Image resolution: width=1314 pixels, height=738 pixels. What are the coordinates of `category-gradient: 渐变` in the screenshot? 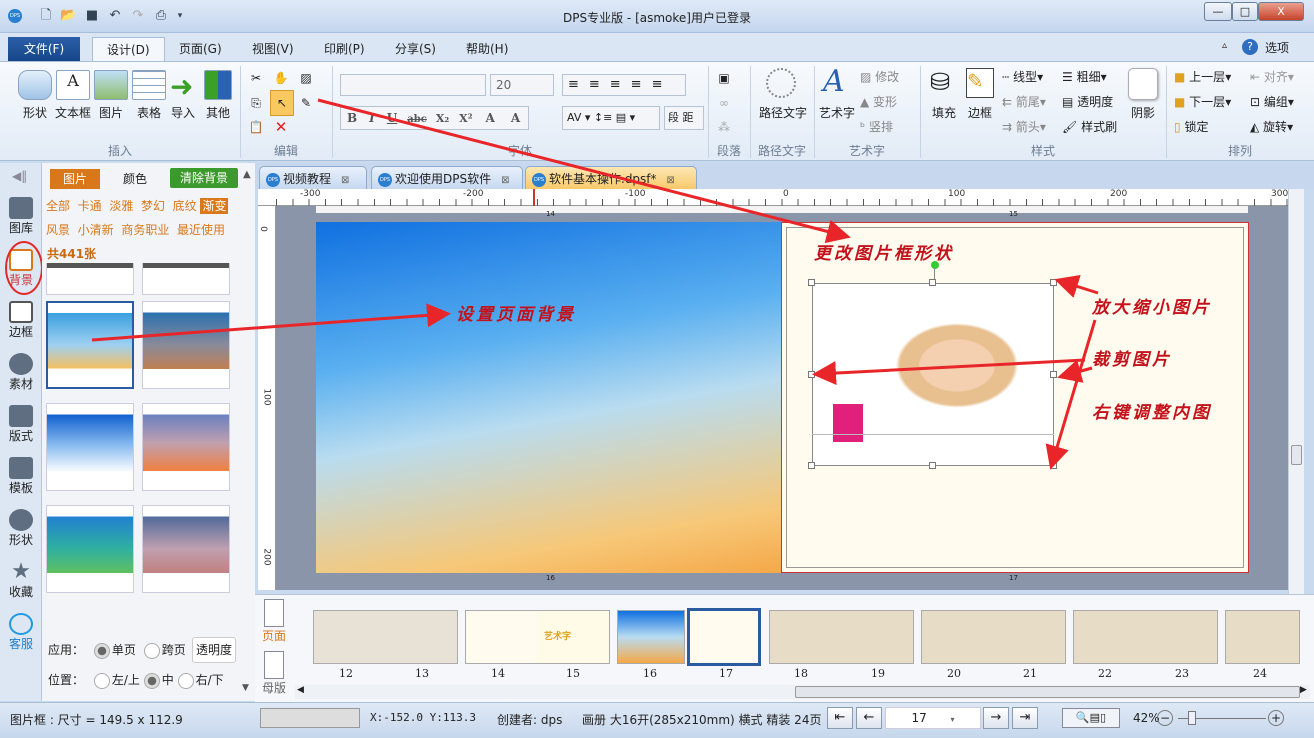 It's located at (214, 206).